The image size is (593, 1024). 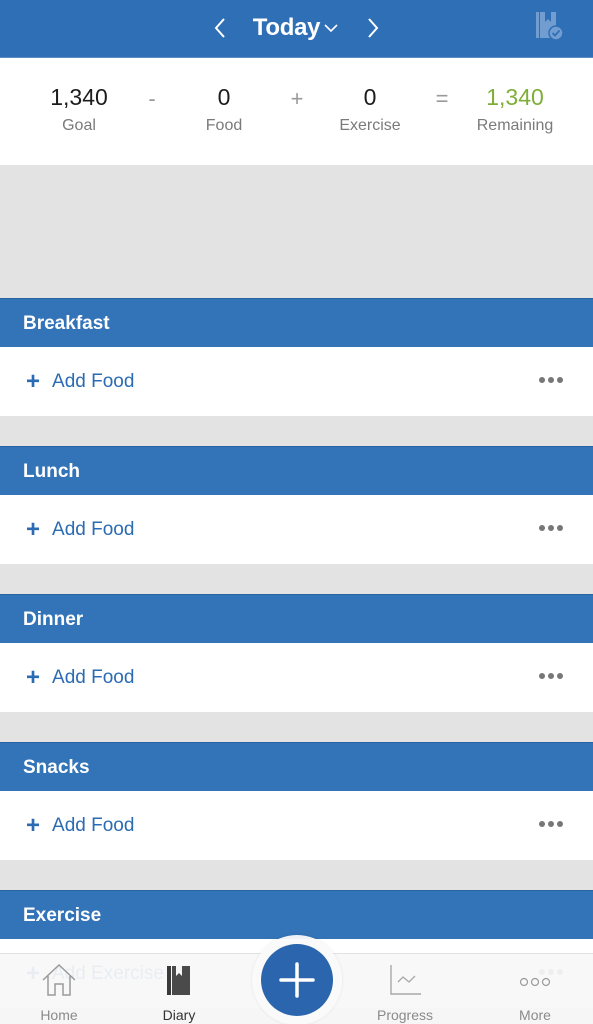 I want to click on diary-icon, so click(x=178, y=980).